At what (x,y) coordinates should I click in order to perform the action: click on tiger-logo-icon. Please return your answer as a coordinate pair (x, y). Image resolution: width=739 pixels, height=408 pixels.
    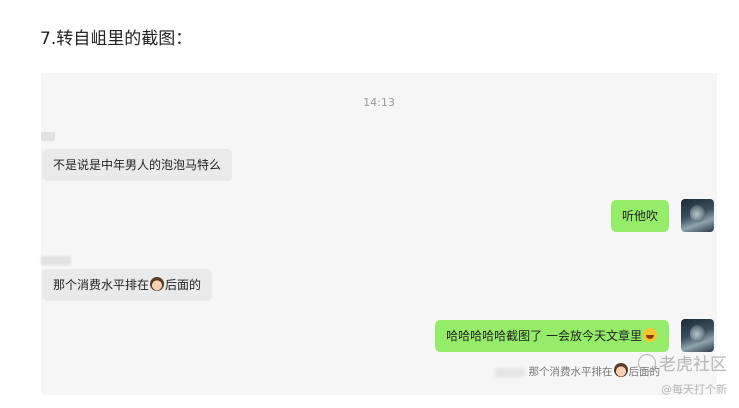
    Looking at the image, I should click on (647, 363).